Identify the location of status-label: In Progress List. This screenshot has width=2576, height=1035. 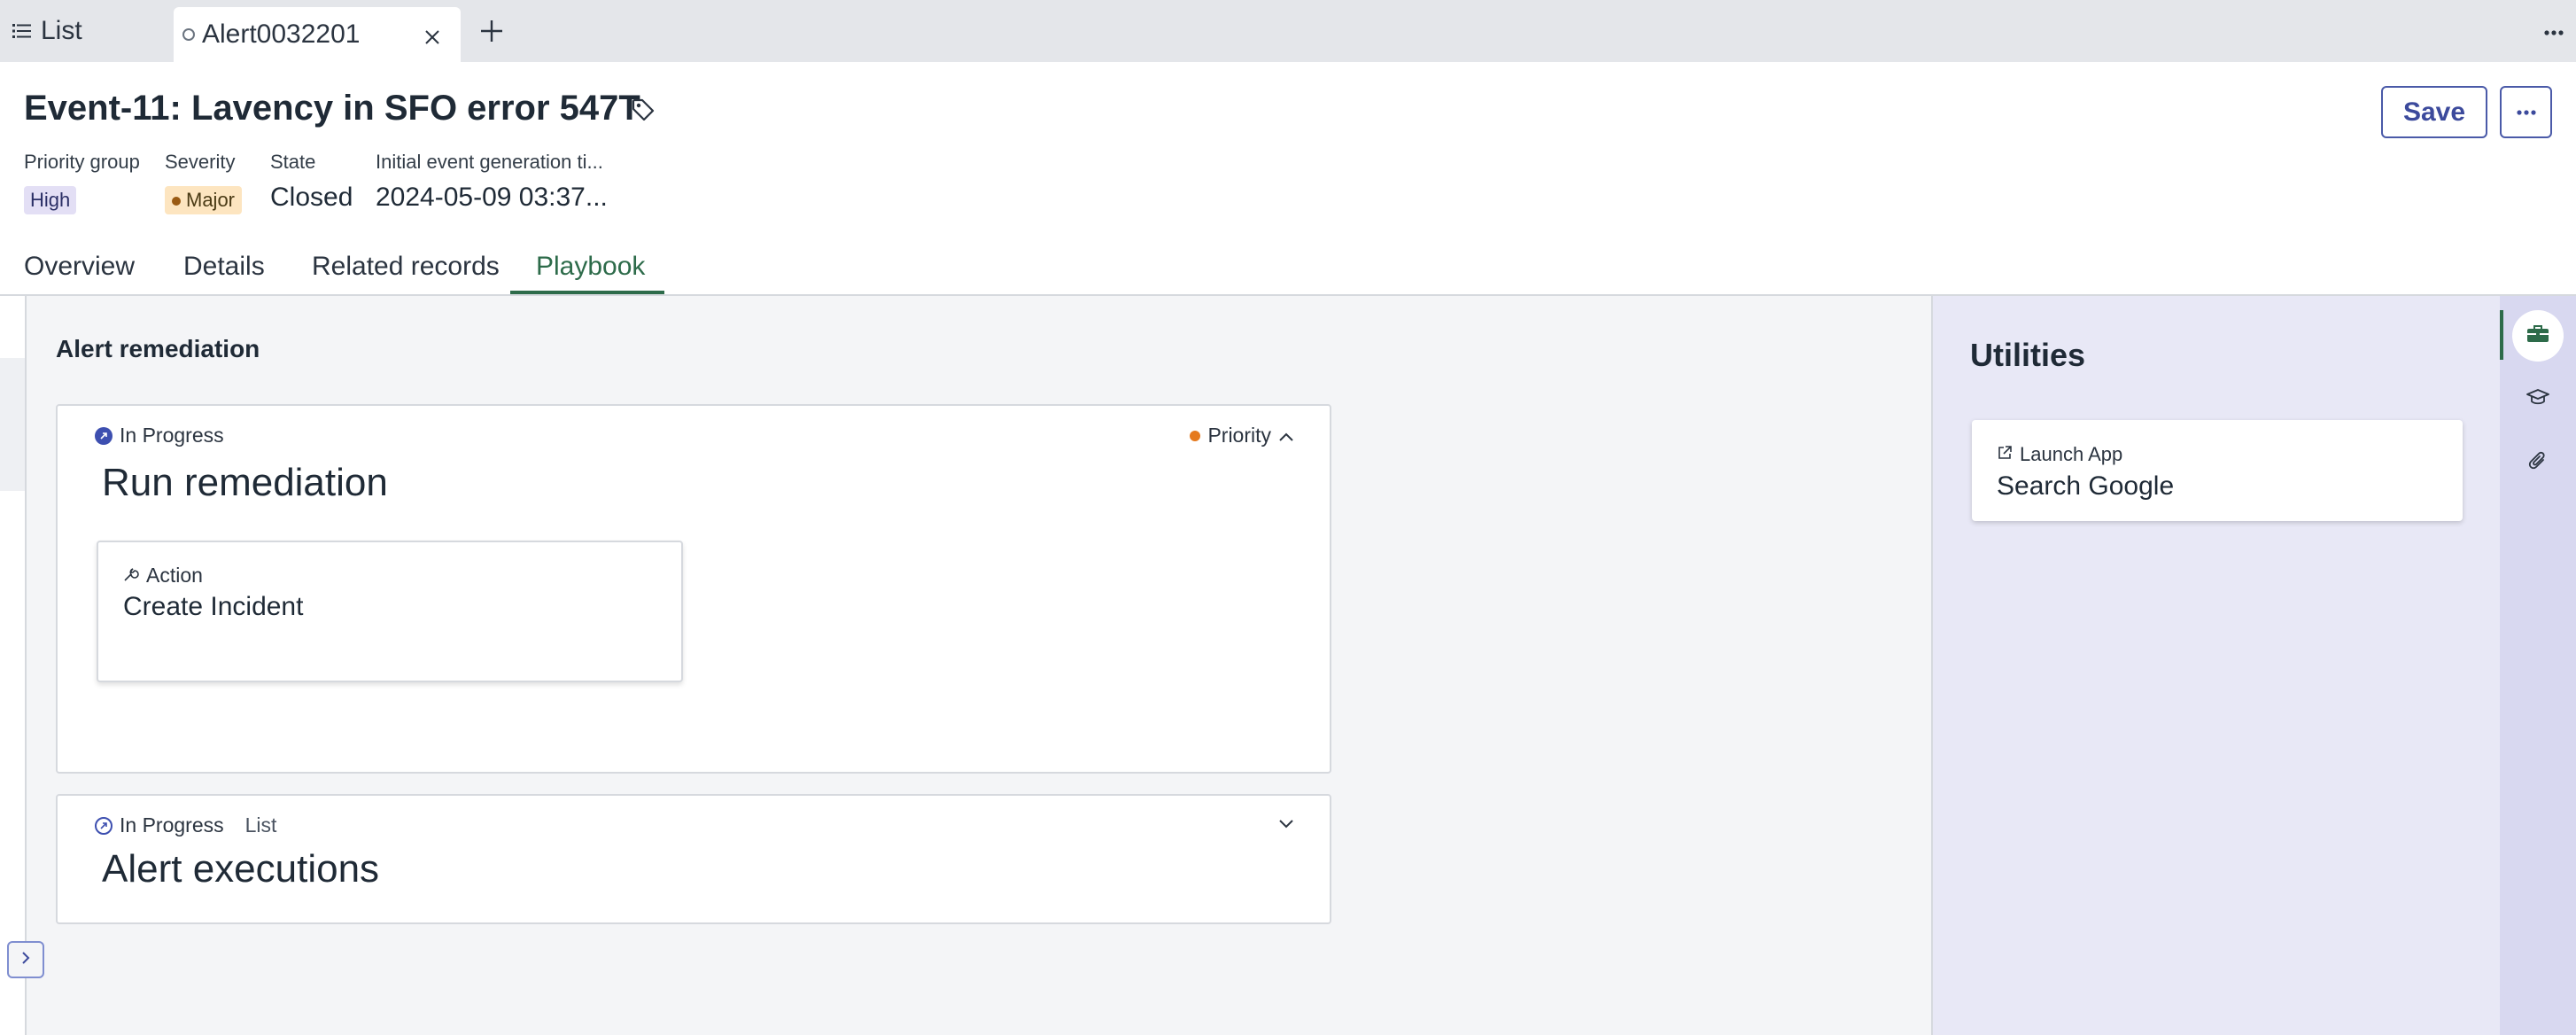
(185, 825).